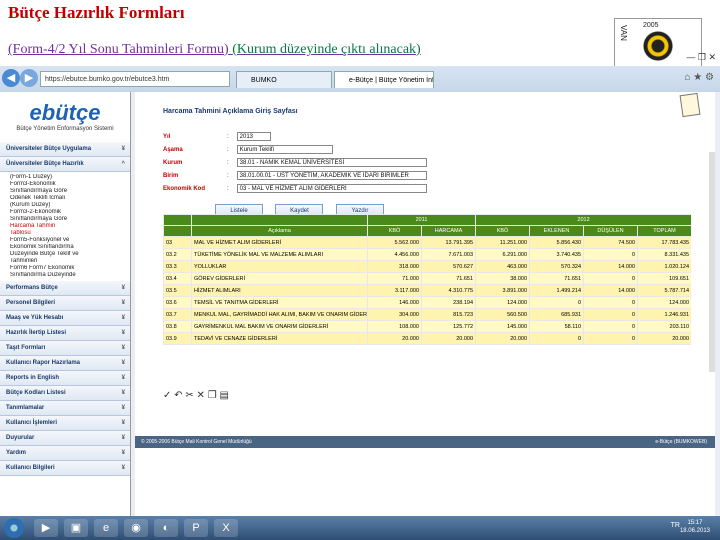  I want to click on sidebar-item-yardim: Yardım ¥, so click(65, 453).